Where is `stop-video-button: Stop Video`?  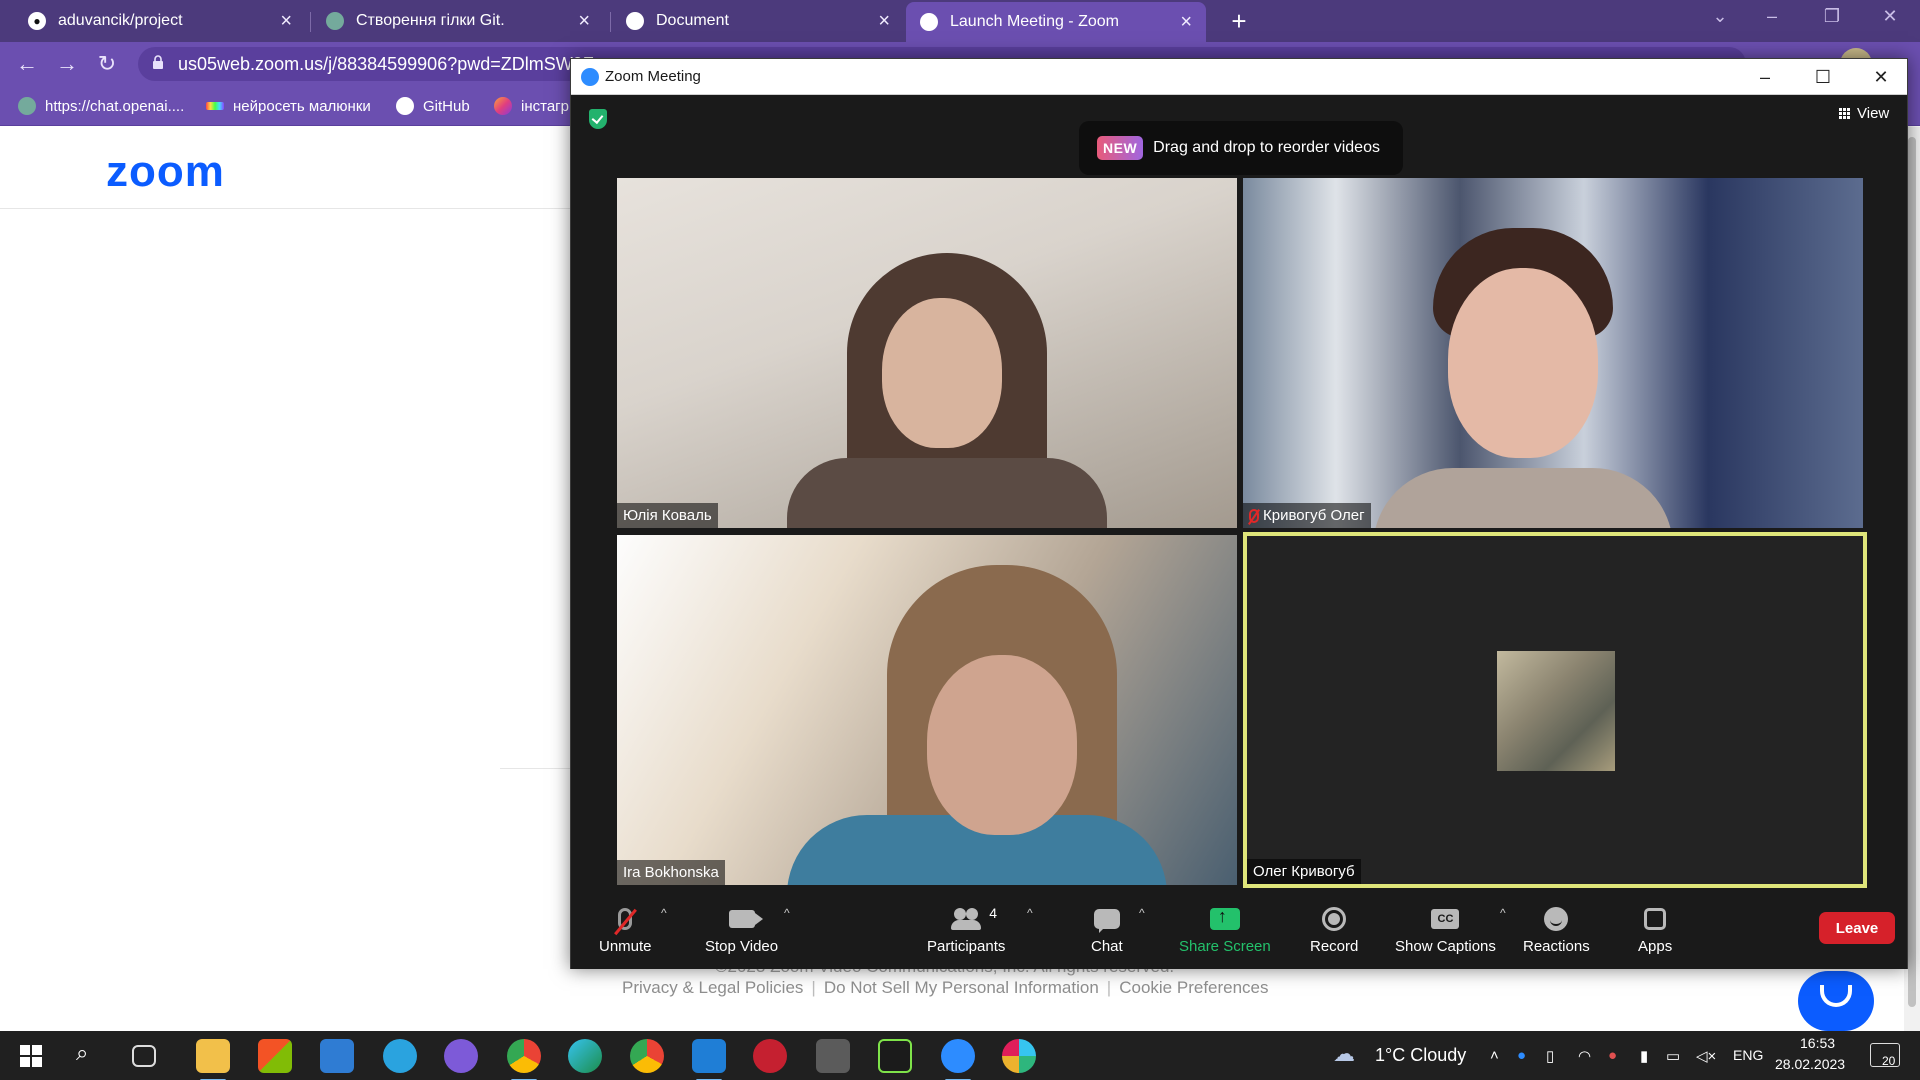 stop-video-button: Stop Video is located at coordinates (741, 929).